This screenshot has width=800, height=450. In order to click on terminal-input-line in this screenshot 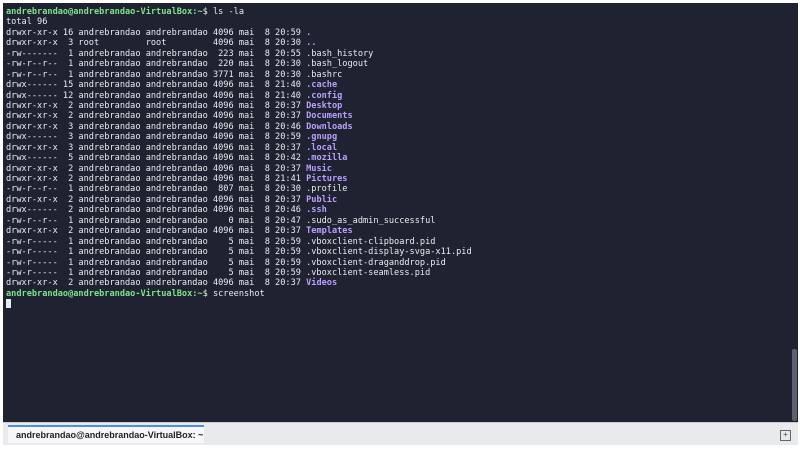, I will do `click(396, 304)`.